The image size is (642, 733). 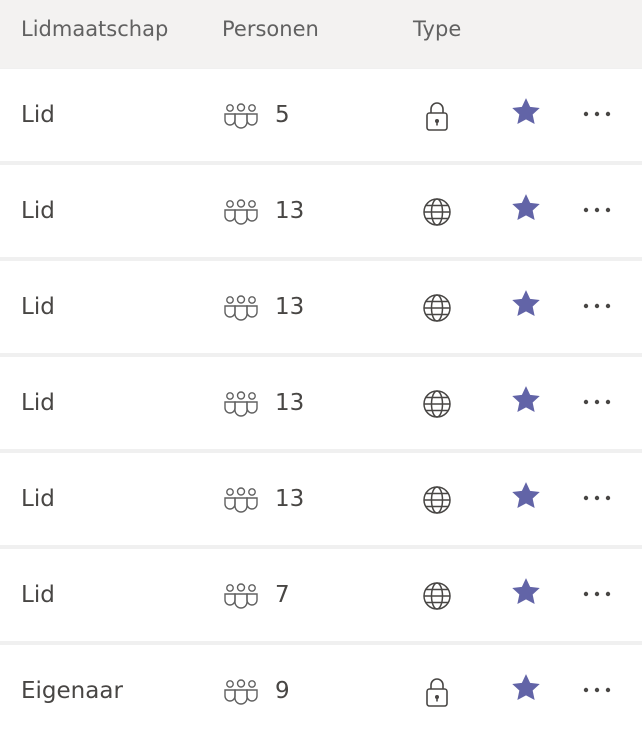 What do you see at coordinates (282, 595) in the screenshot?
I see `people-count: 7` at bounding box center [282, 595].